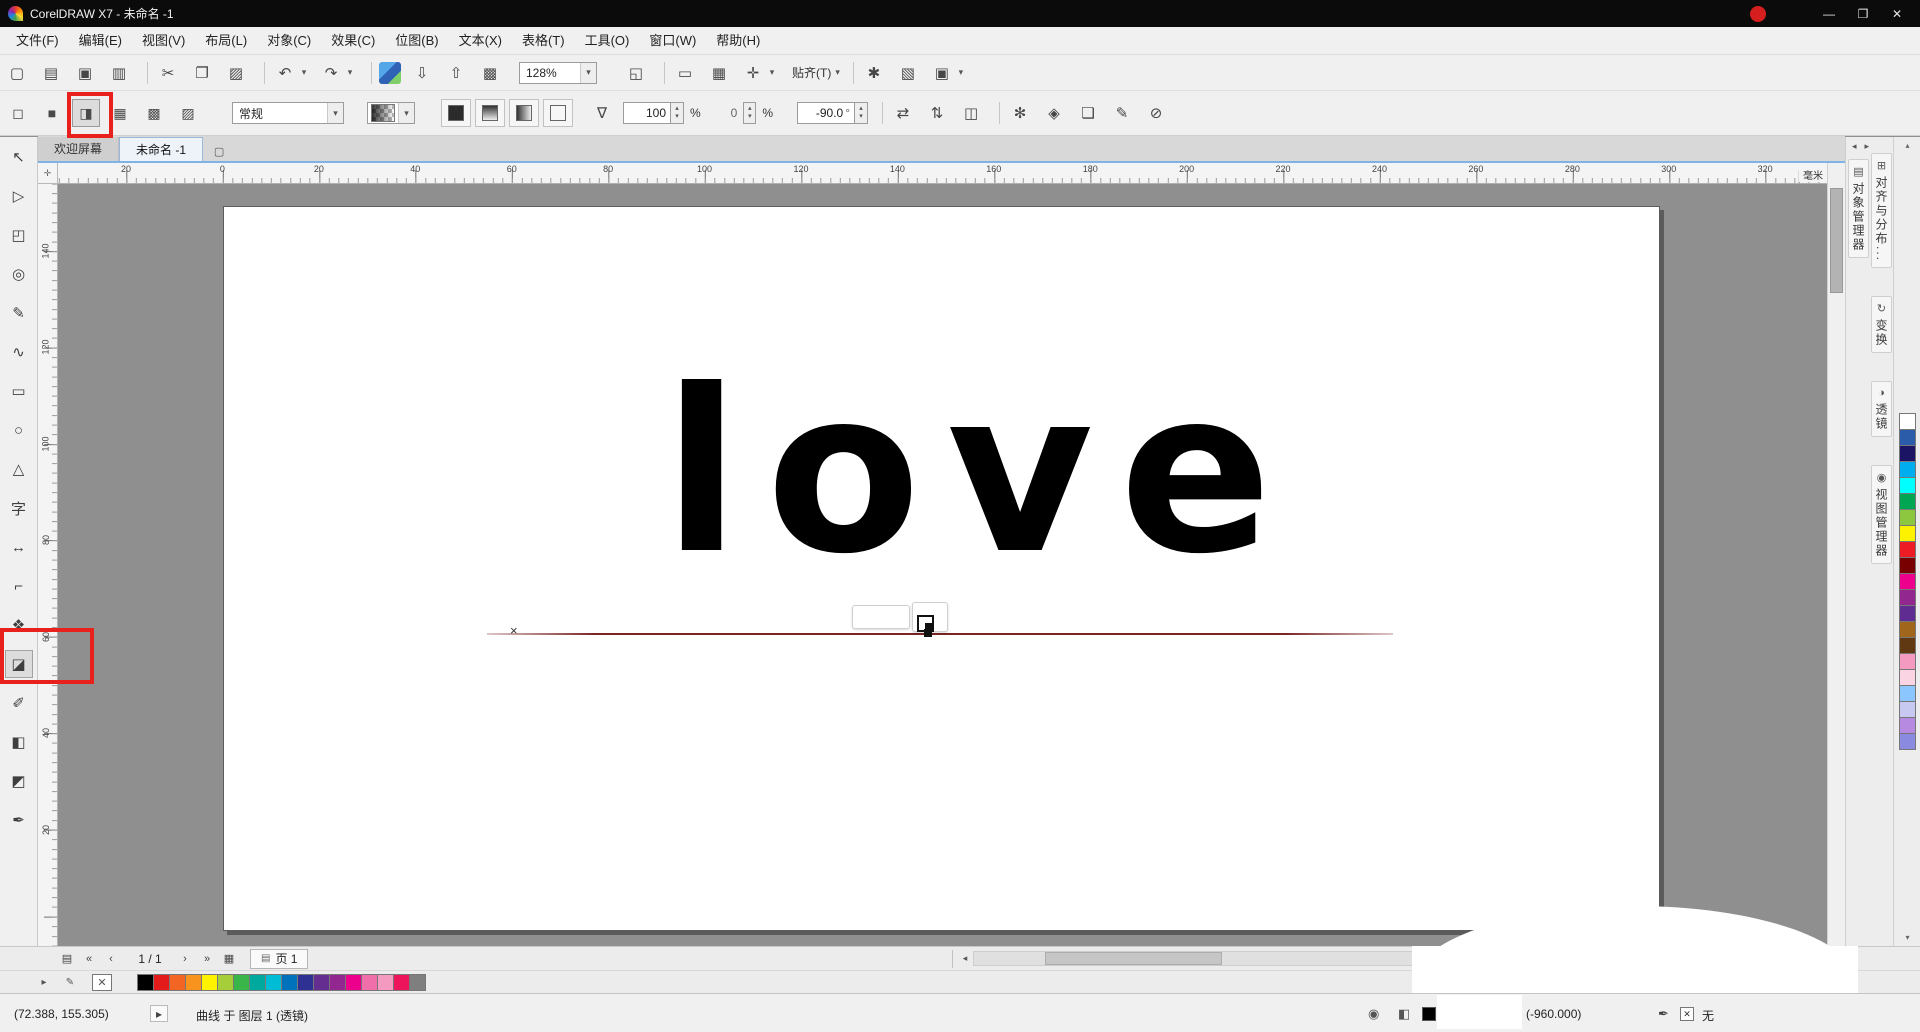 This screenshot has width=1920, height=1032. Describe the element at coordinates (89, 959) in the screenshot. I see `first-page-button: «` at that location.